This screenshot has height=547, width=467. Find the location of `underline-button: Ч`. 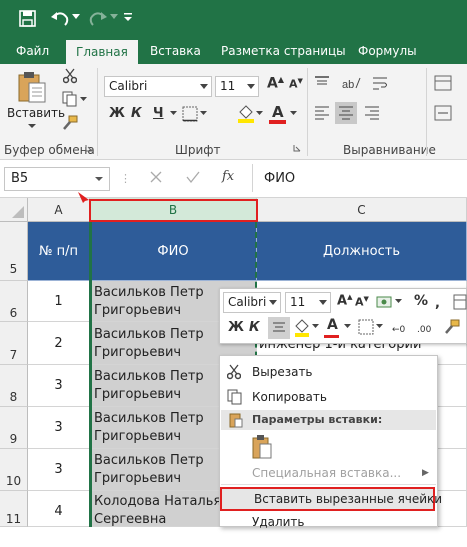

underline-button: Ч is located at coordinates (158, 113).